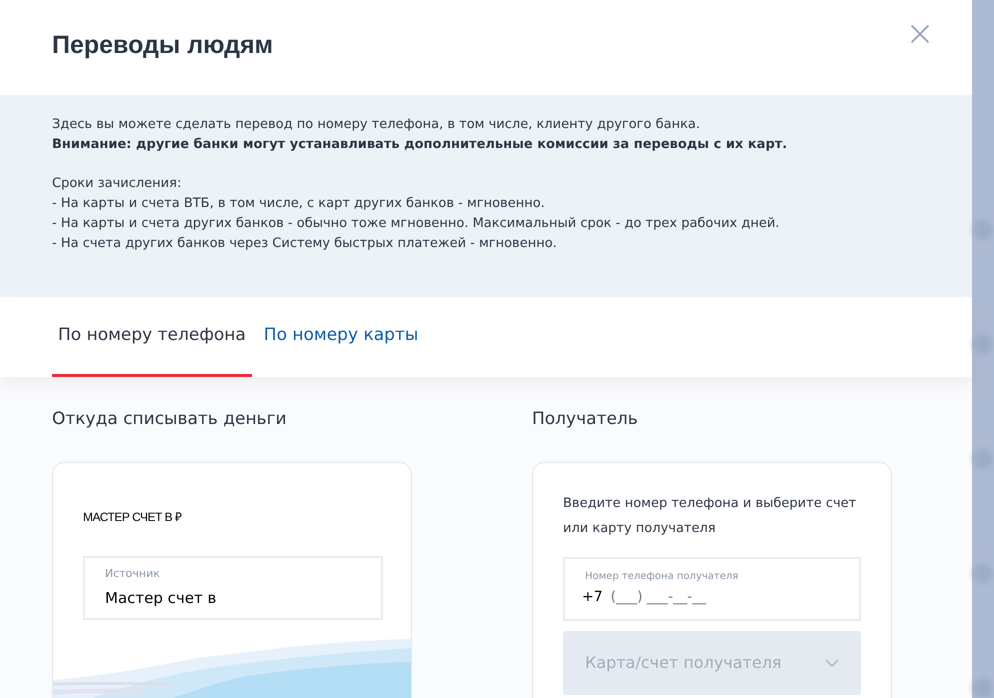  I want to click on chevron-down-icon, so click(832, 663).